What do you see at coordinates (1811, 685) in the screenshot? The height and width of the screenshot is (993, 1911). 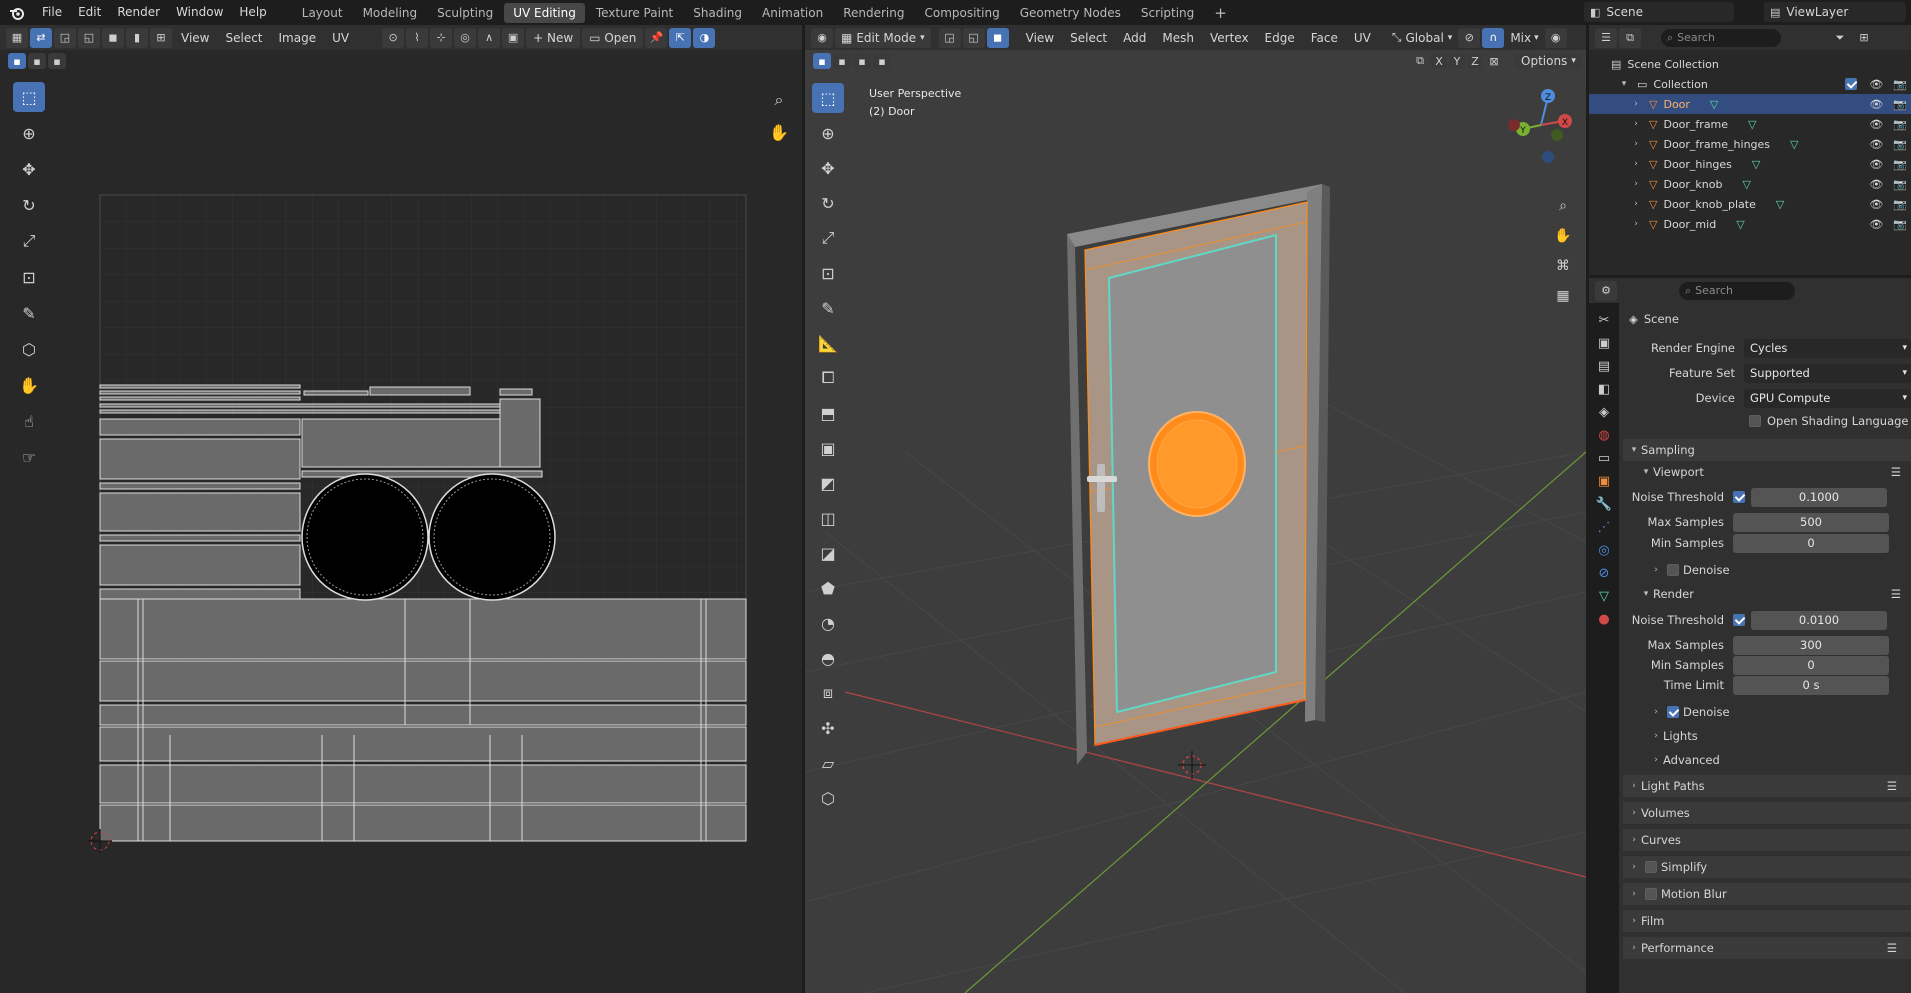 I see `r-time-limit-field: 0 s` at bounding box center [1811, 685].